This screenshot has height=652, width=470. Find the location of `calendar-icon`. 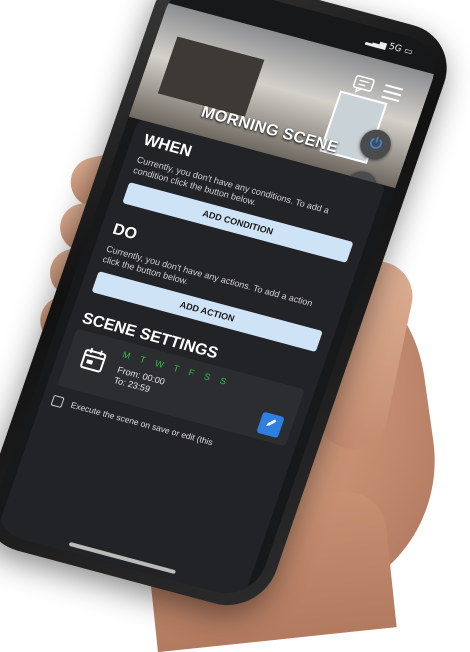

calendar-icon is located at coordinates (92, 362).